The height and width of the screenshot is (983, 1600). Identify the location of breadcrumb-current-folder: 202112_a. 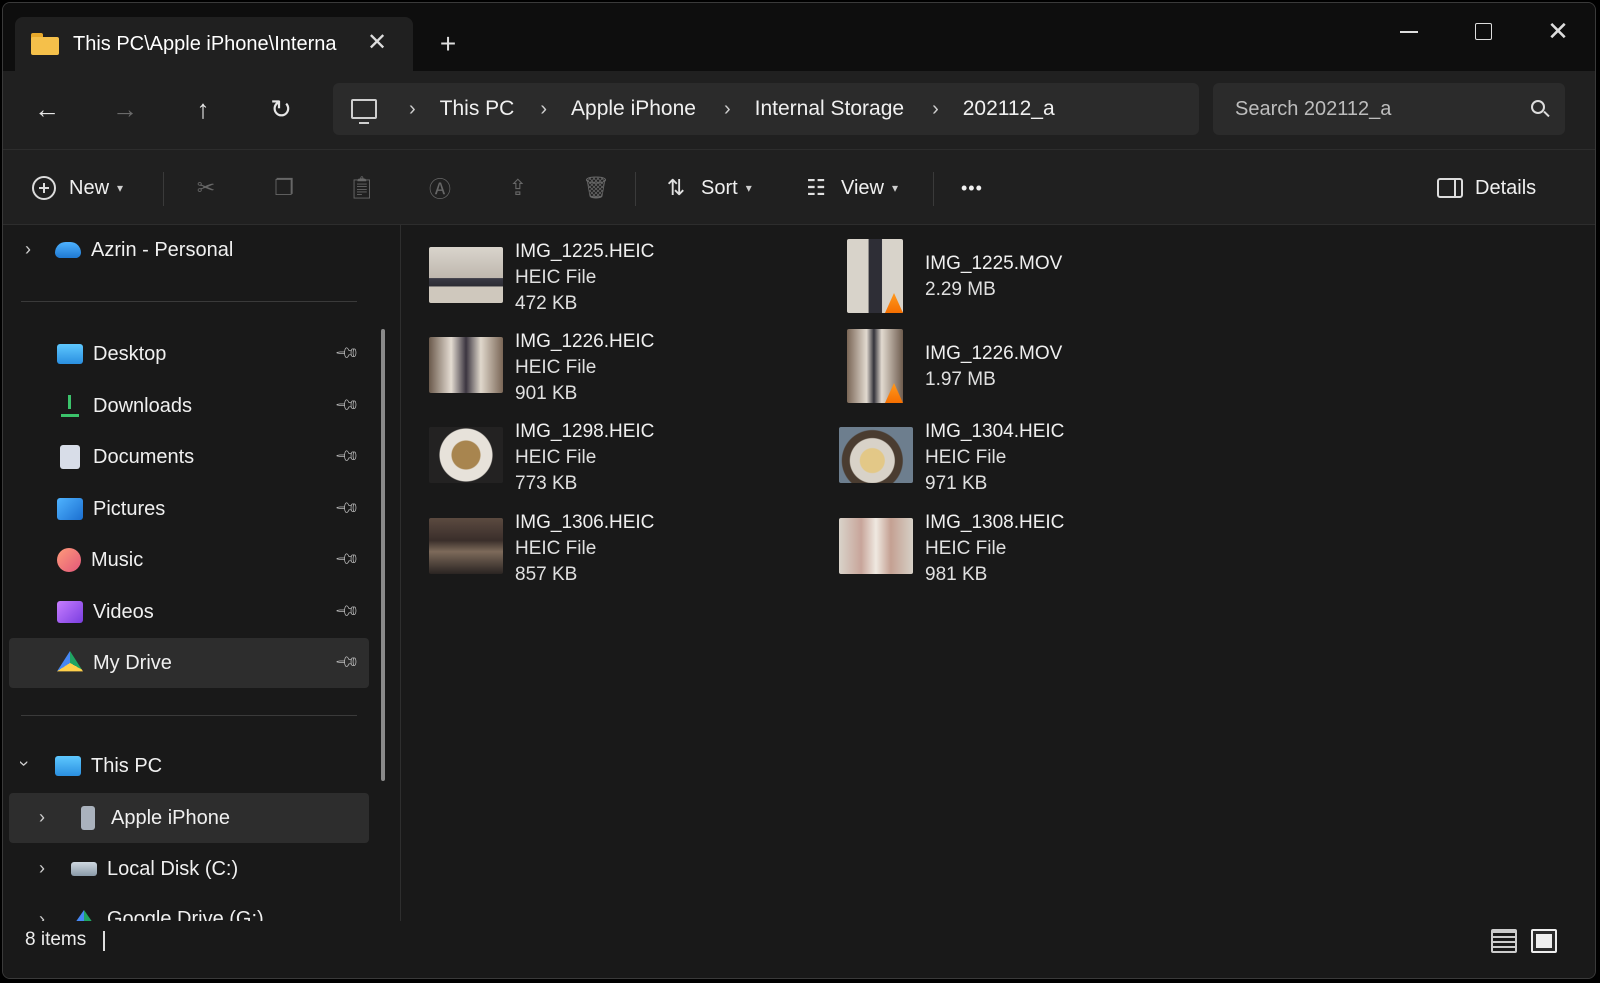
(1009, 109).